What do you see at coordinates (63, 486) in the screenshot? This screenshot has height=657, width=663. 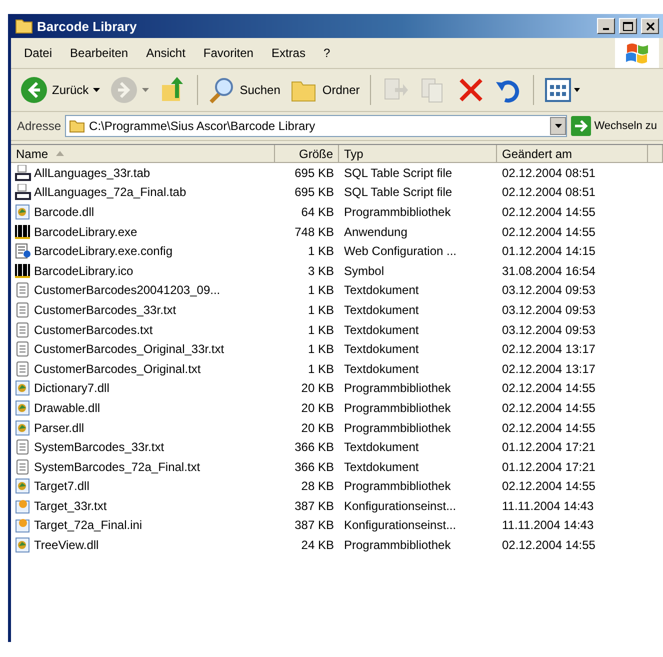 I see `file-name: Target7.dll` at bounding box center [63, 486].